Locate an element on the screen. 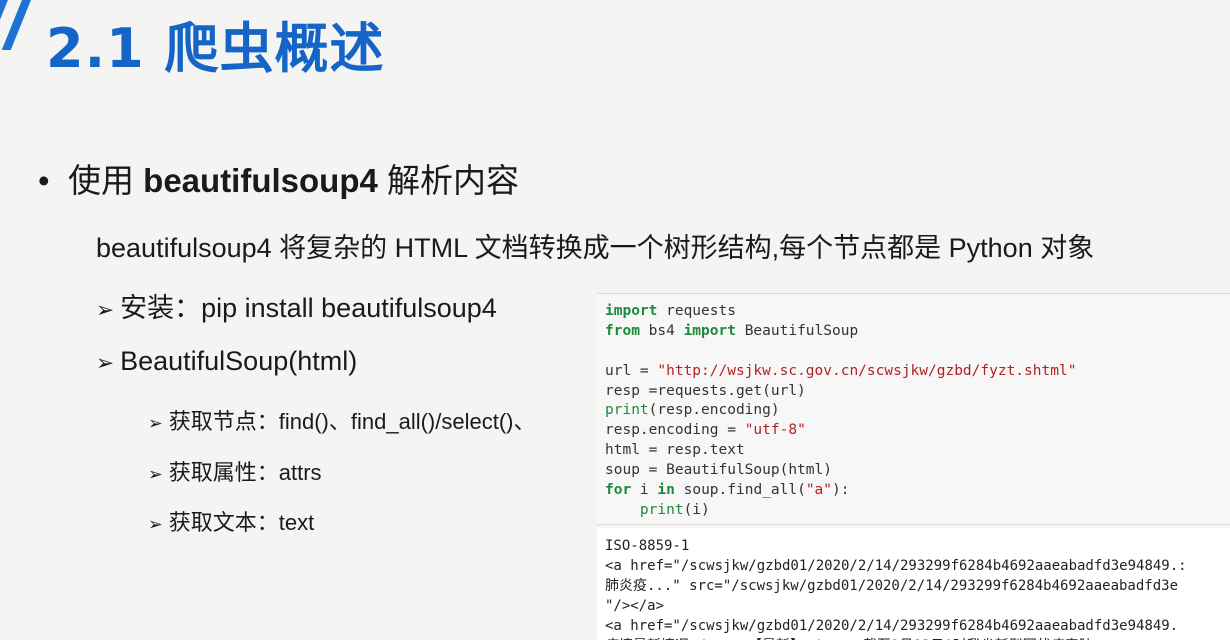 The width and height of the screenshot is (1230, 640). accent-stripe is located at coordinates (6, 55).